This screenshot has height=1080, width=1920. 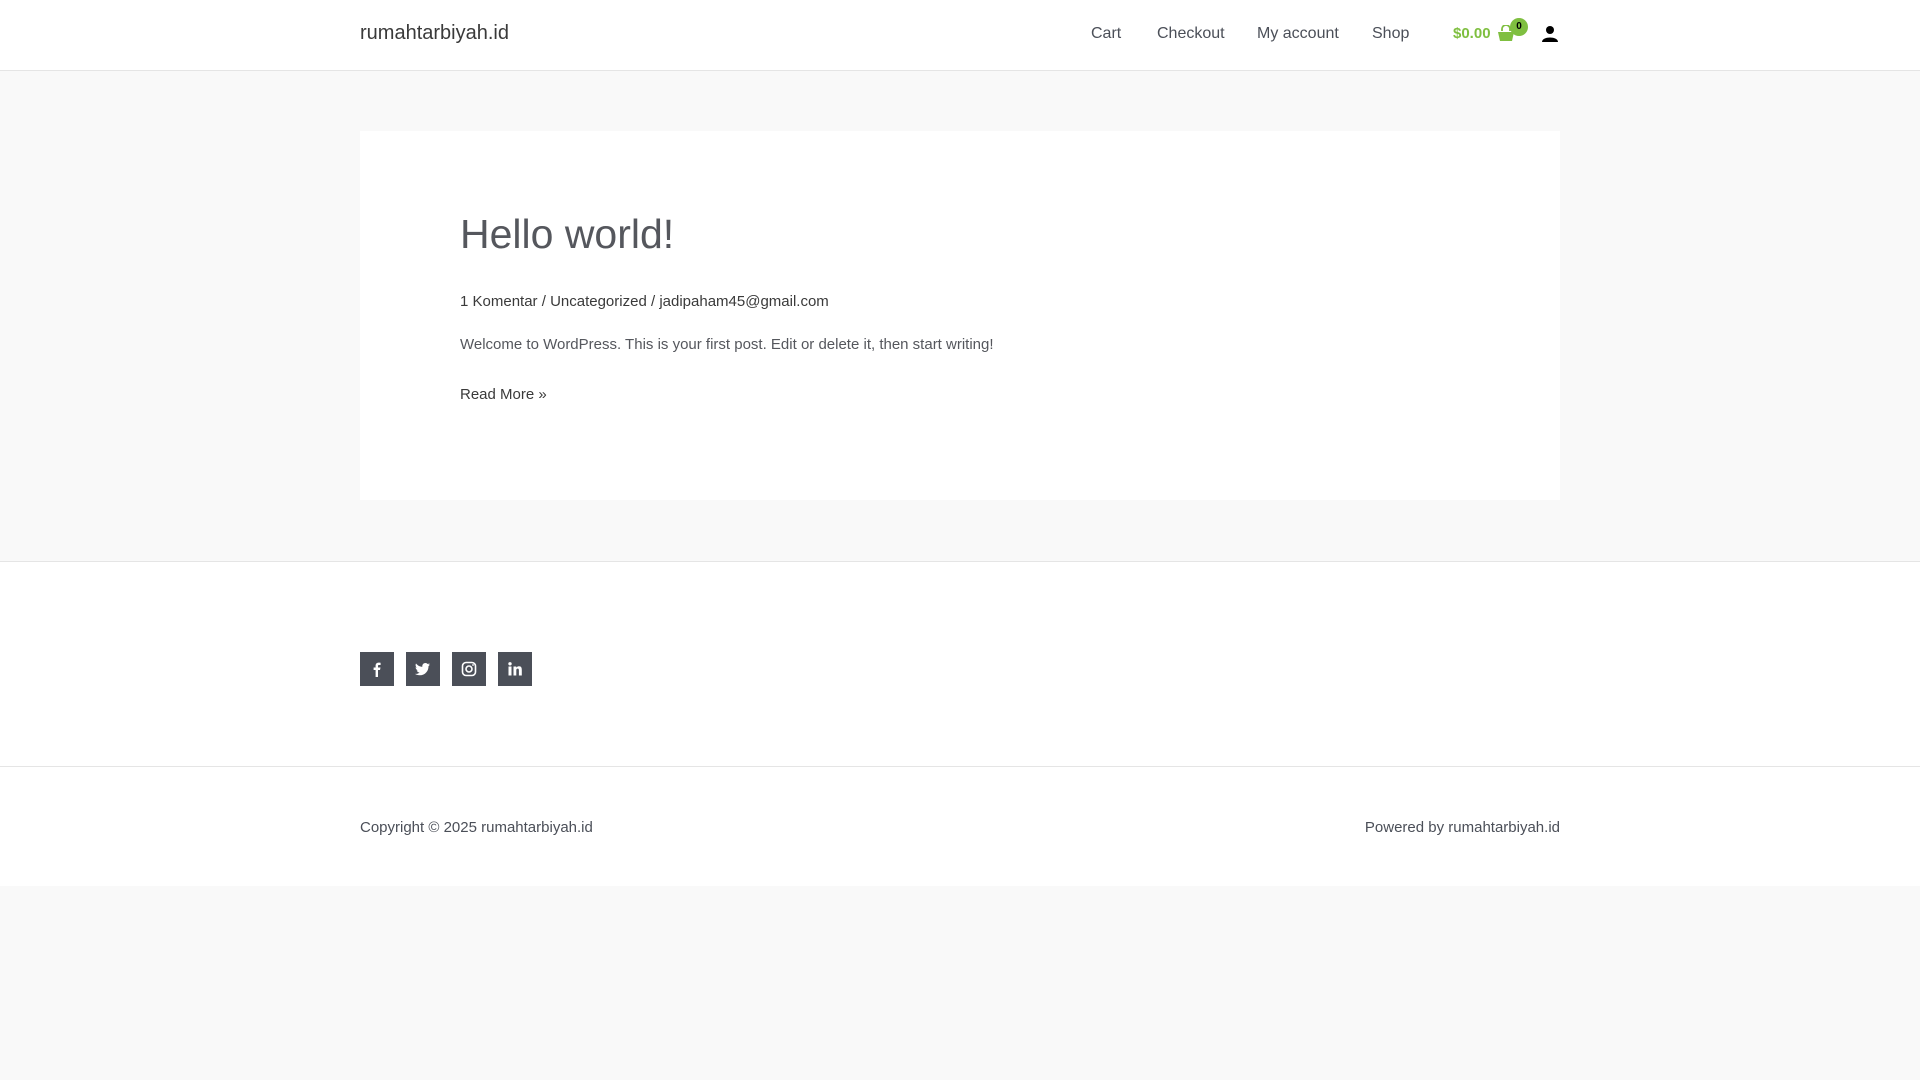 What do you see at coordinates (567, 234) in the screenshot?
I see `post-title: Hello world!` at bounding box center [567, 234].